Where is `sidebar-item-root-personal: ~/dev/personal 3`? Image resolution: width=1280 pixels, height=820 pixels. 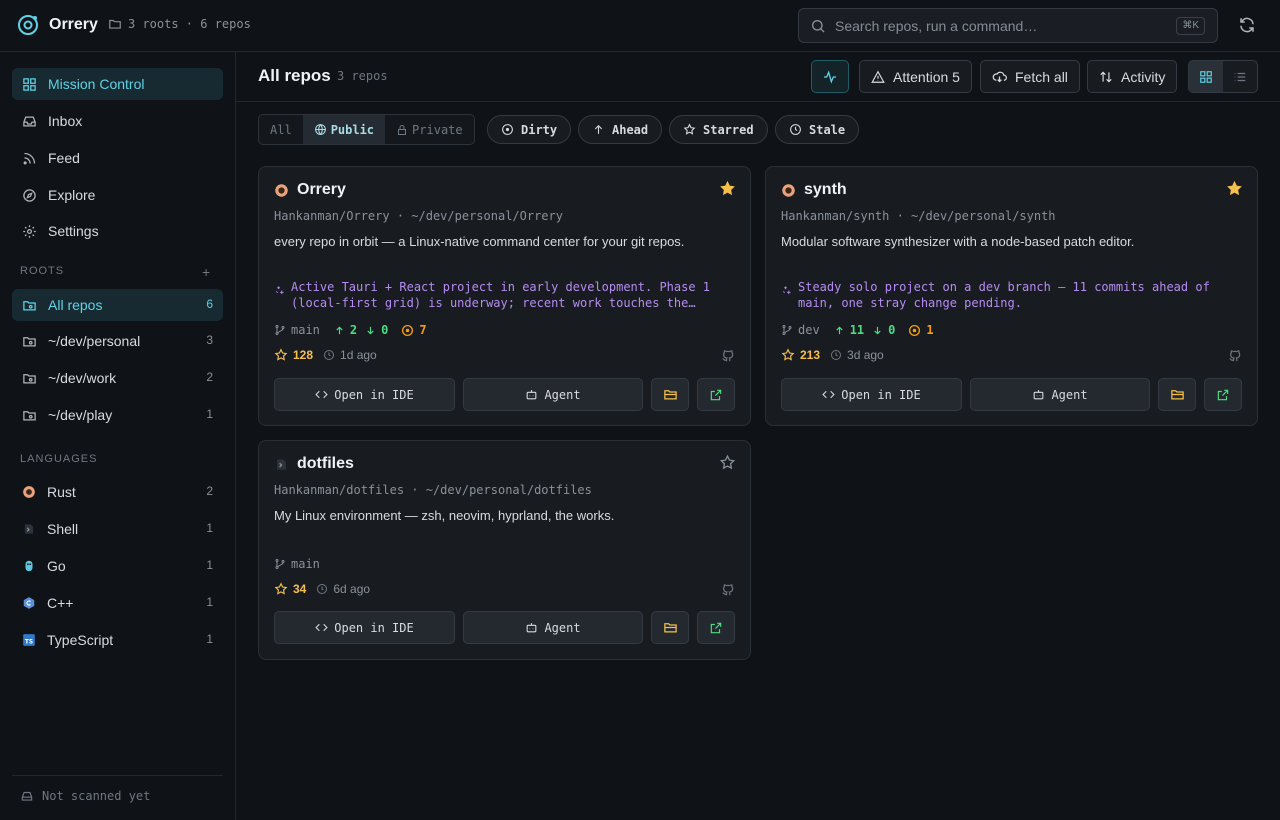 sidebar-item-root-personal: ~/dev/personal 3 is located at coordinates (117, 341).